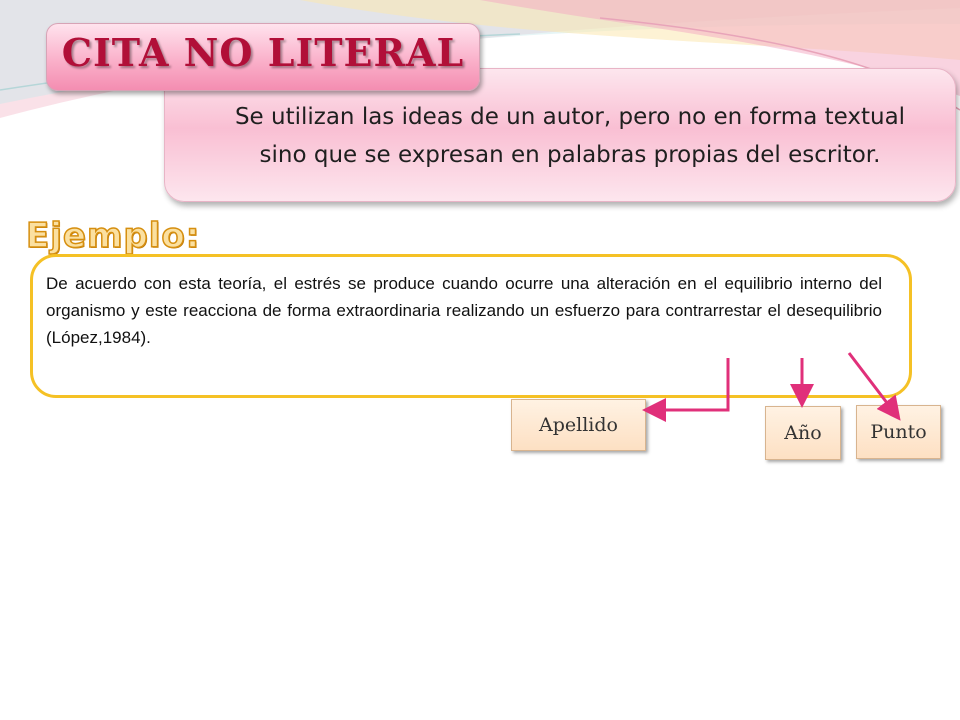 Image resolution: width=960 pixels, height=720 pixels. I want to click on title-banner: CITA NO LITERAL, so click(263, 57).